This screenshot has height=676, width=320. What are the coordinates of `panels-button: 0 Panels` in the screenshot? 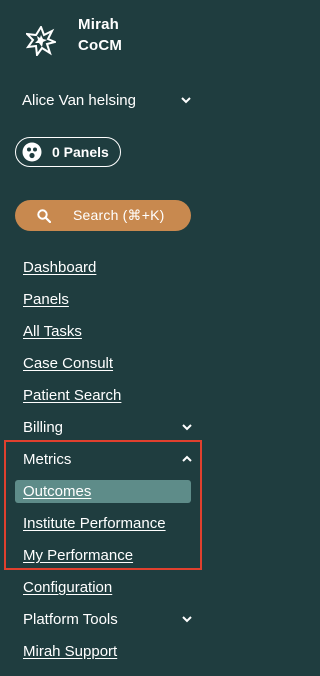 It's located at (68, 152).